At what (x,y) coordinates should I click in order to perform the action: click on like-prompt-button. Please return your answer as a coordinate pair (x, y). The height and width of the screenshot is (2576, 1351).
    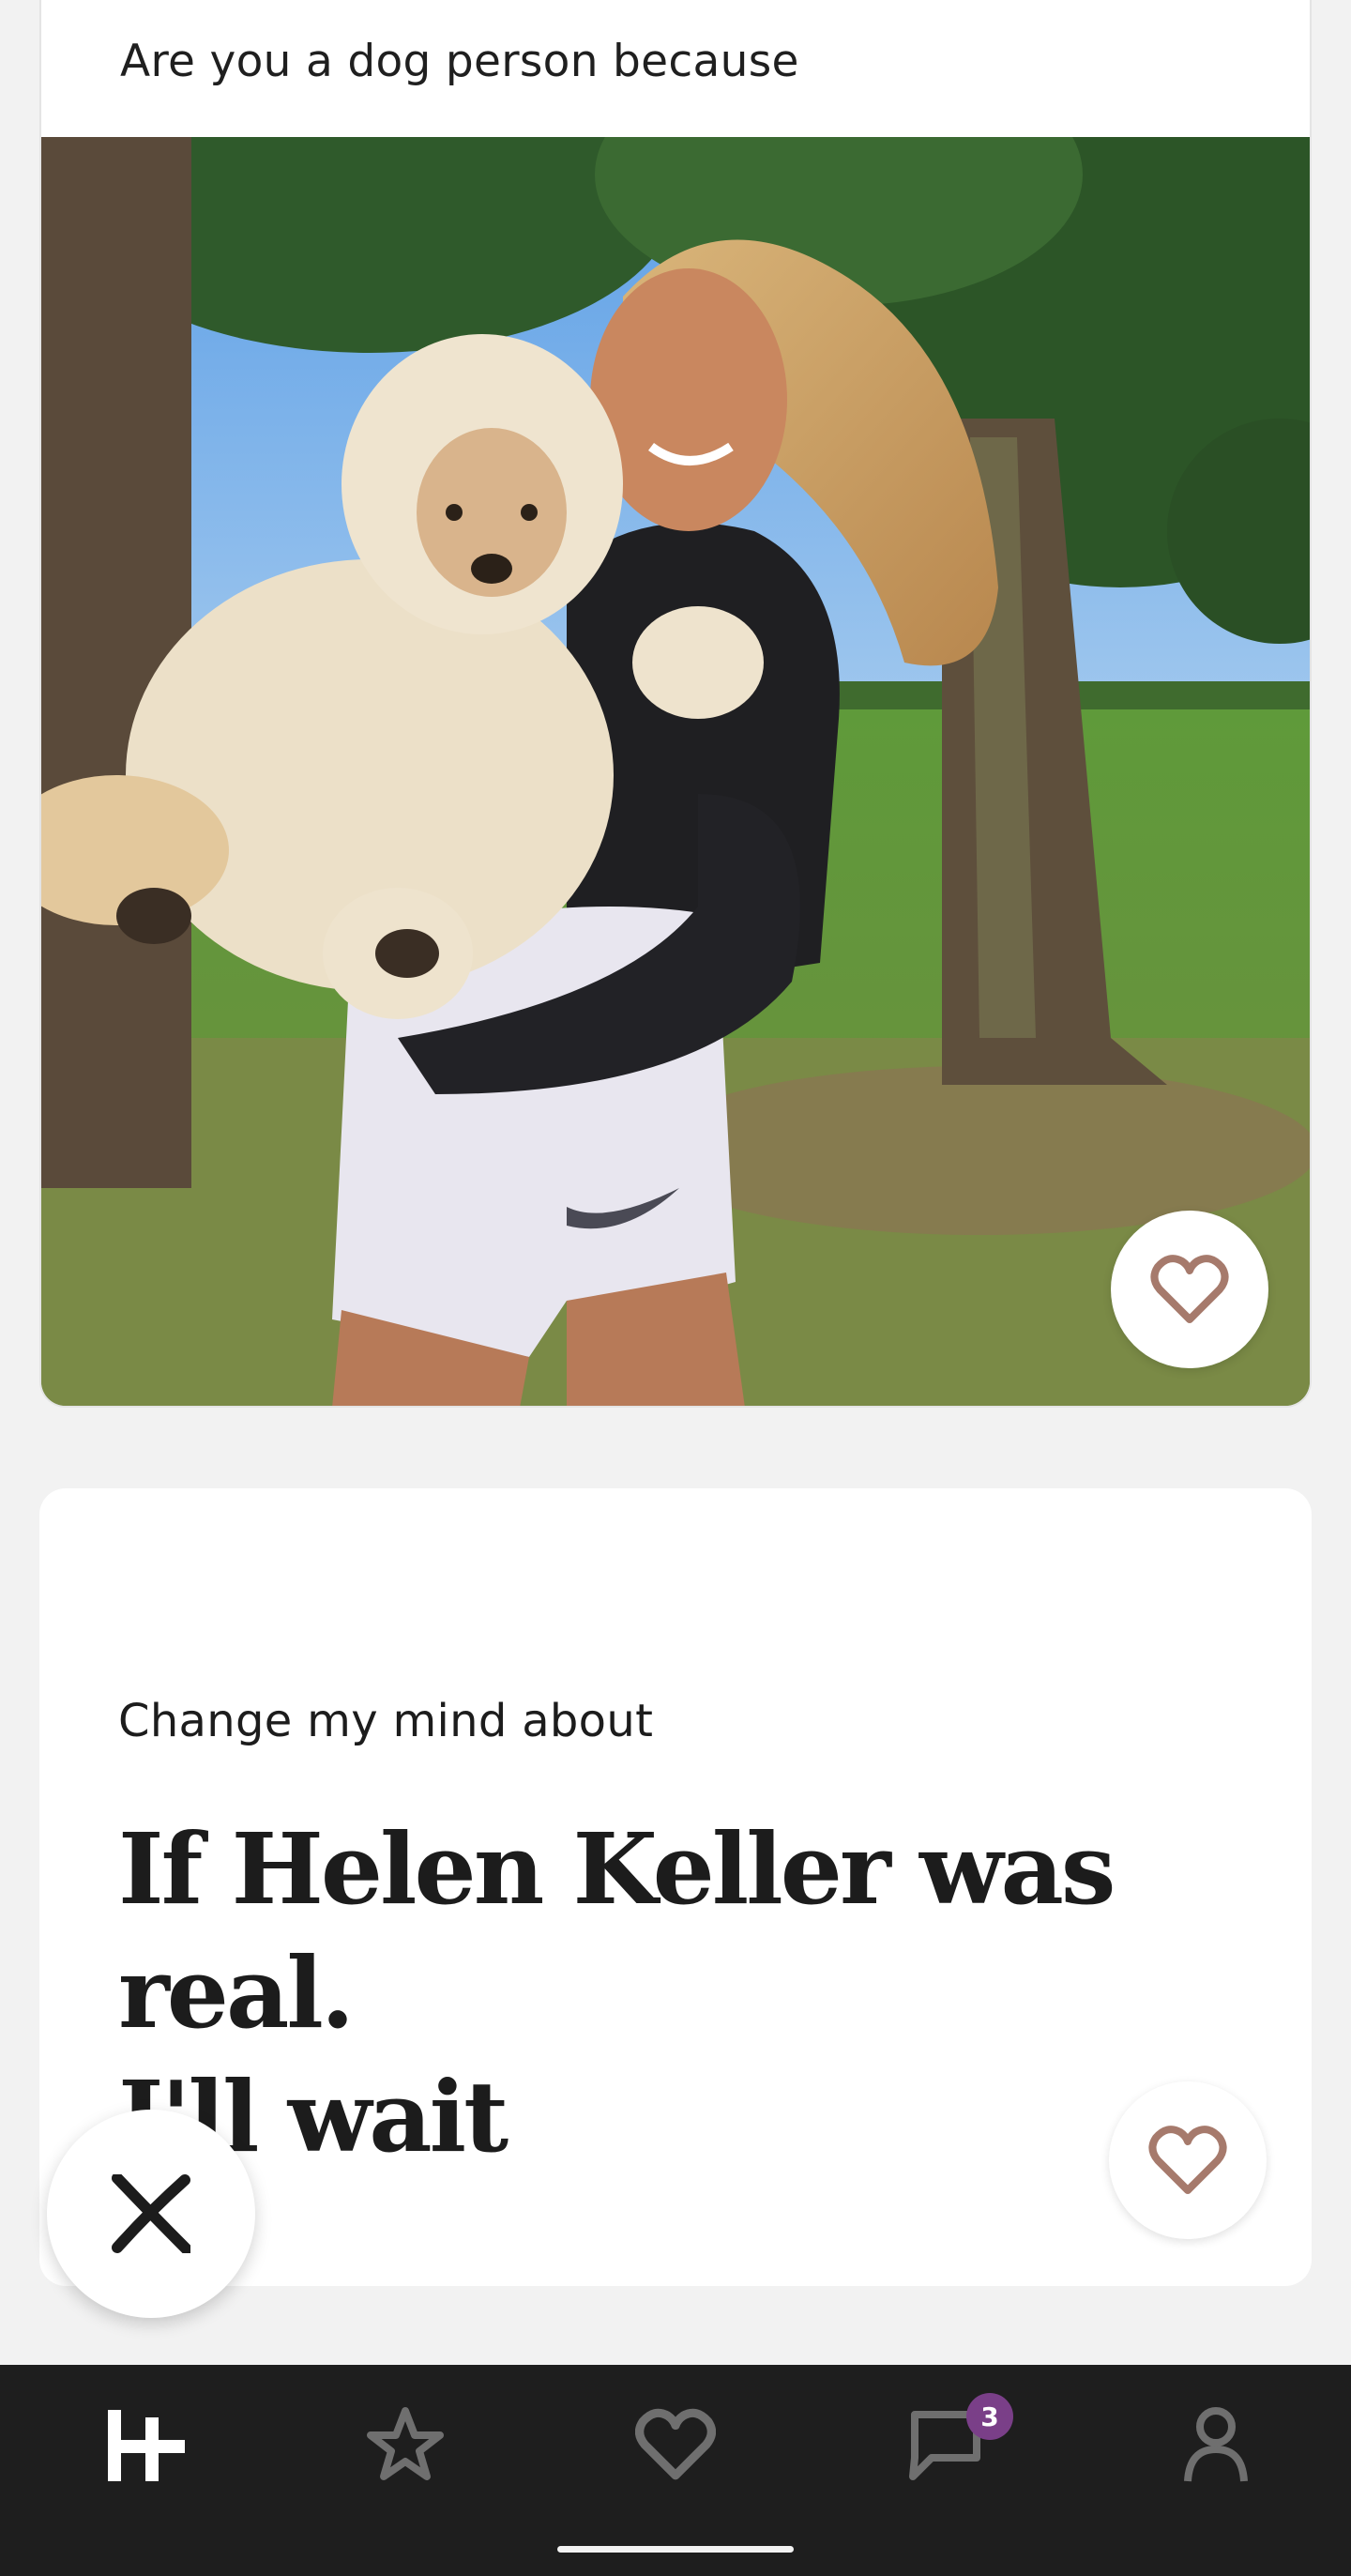
    Looking at the image, I should click on (1188, 2160).